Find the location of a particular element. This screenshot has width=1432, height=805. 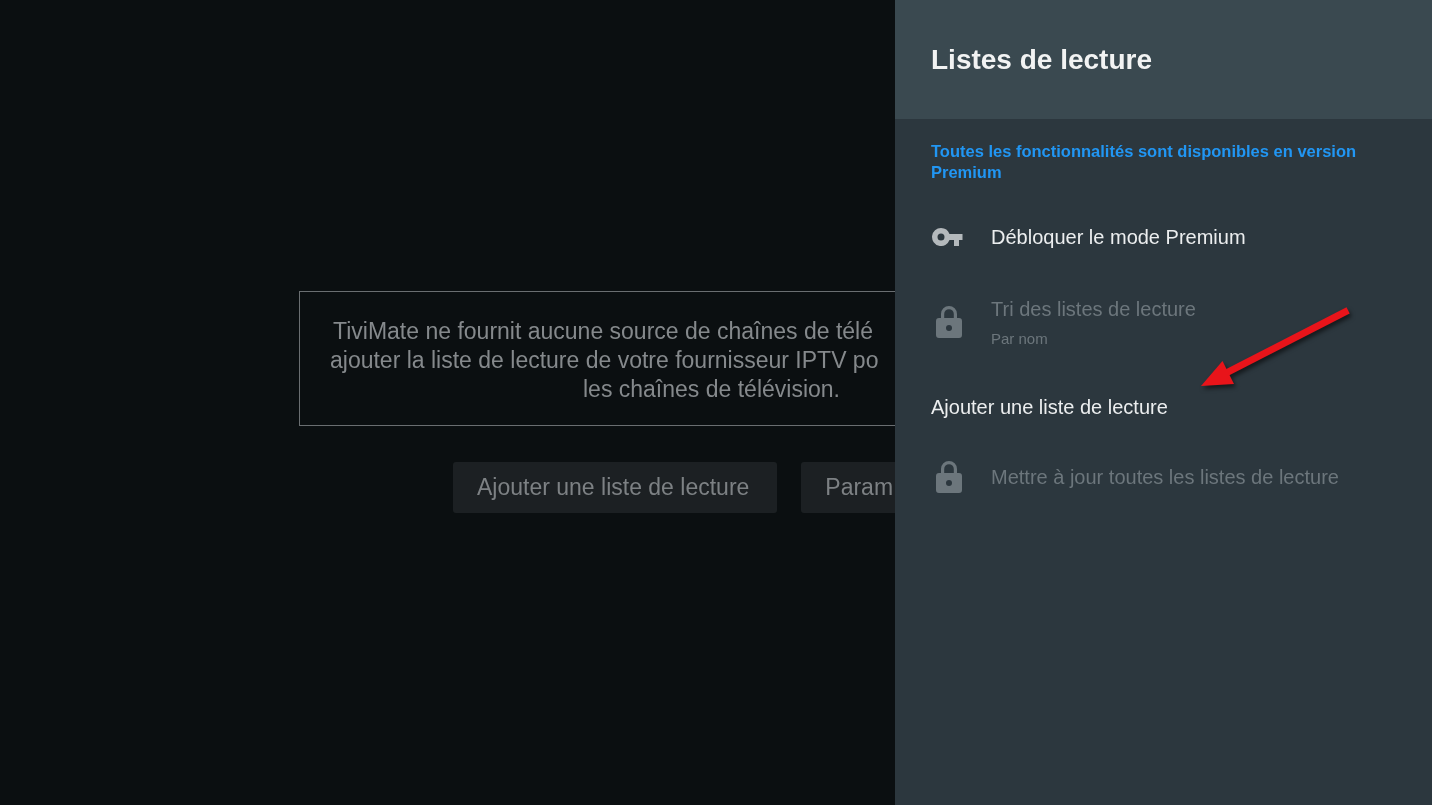

action-button: Ajouter une liste de lecture is located at coordinates (615, 487).